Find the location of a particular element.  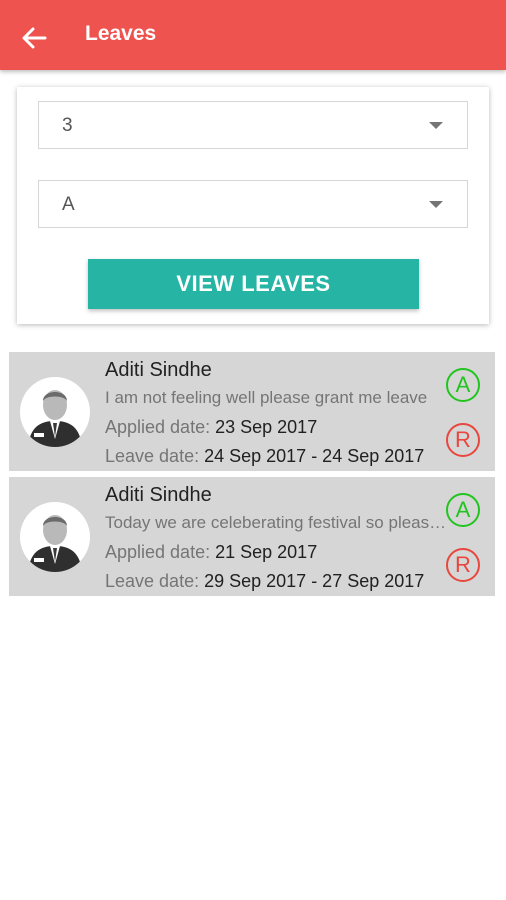

class-select: 3 is located at coordinates (253, 125).